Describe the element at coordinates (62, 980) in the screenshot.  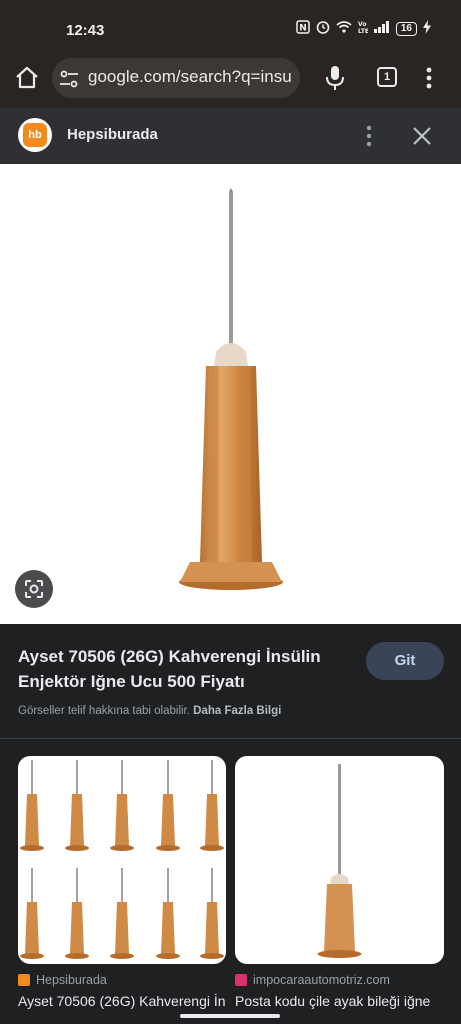
I see `related-source-1: Hepsiburada` at that location.